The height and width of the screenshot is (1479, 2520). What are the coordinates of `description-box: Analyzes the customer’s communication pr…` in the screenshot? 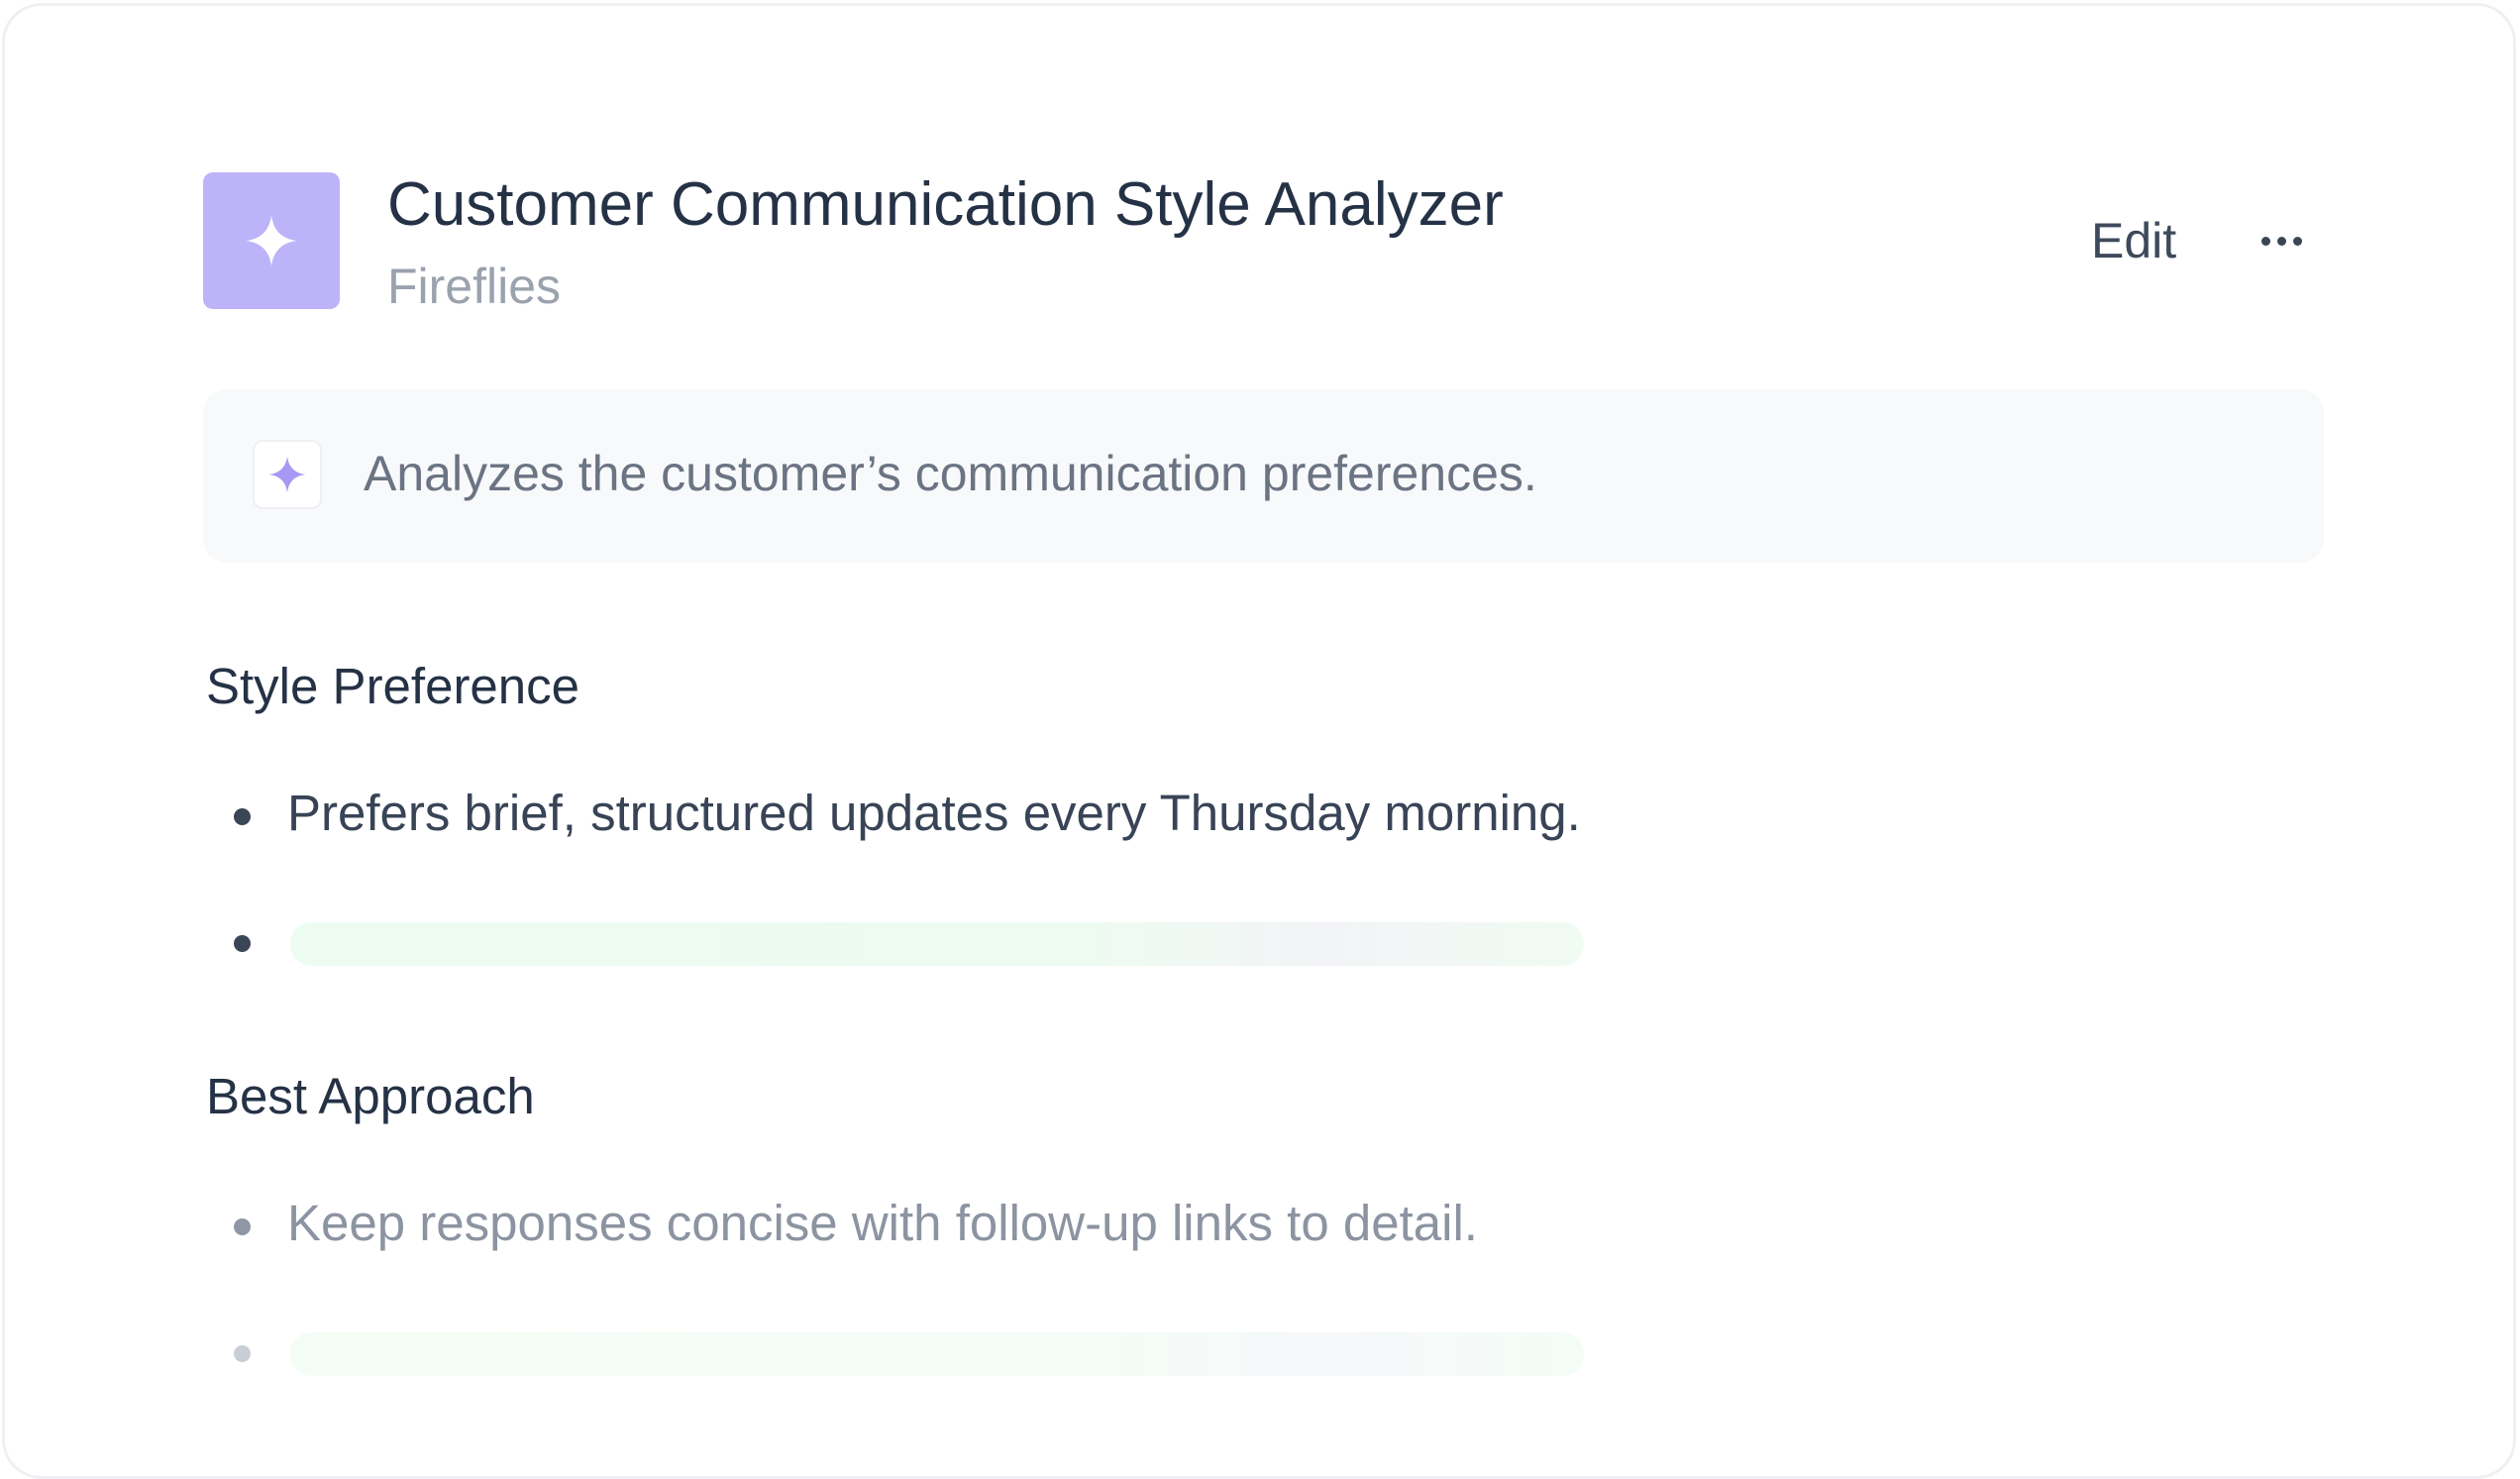 It's located at (1263, 476).